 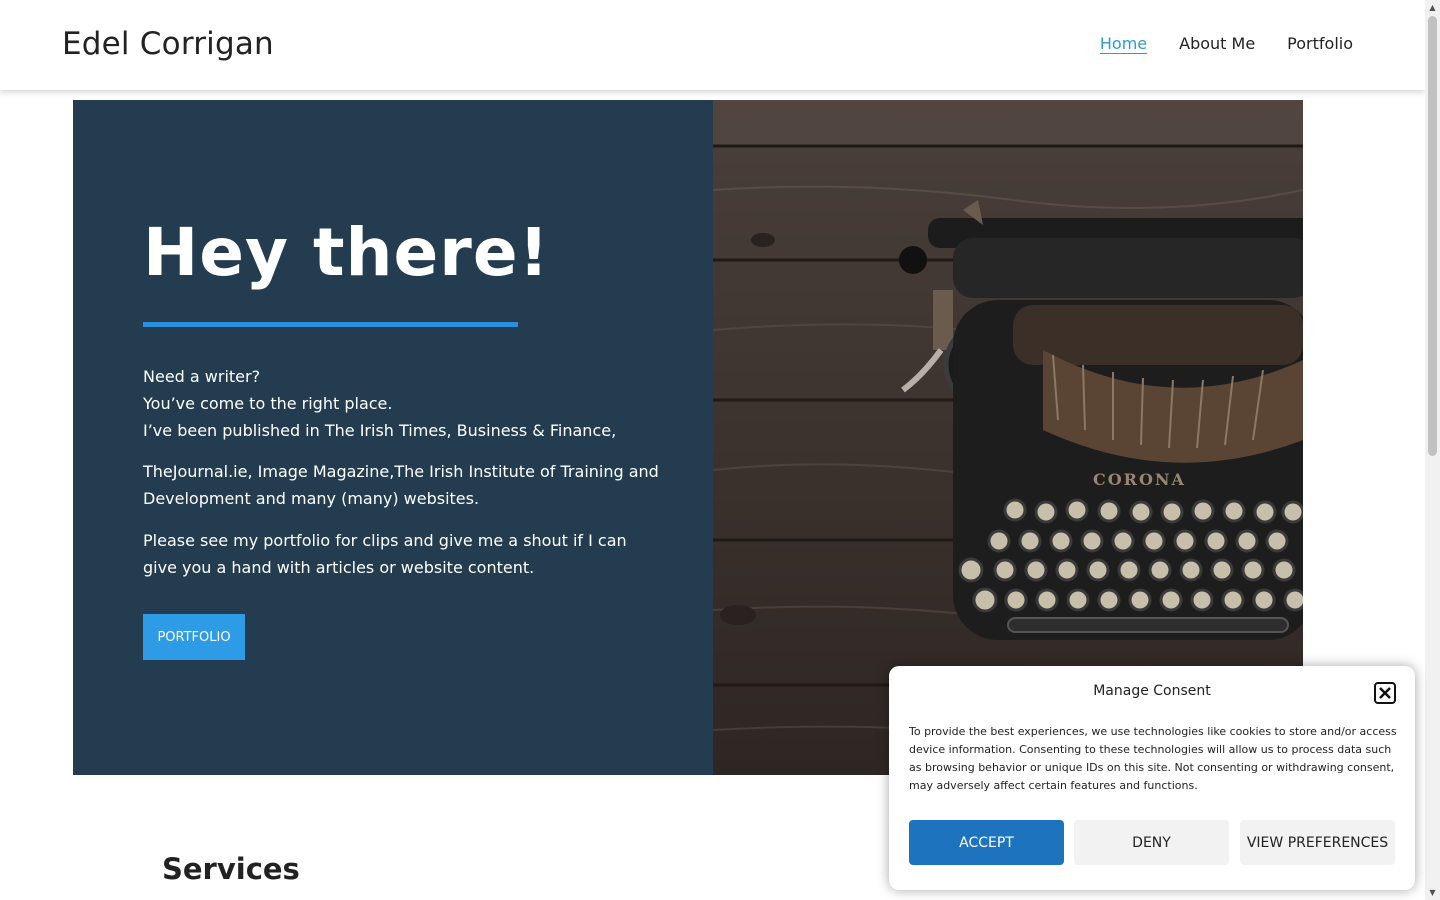 What do you see at coordinates (1139, 479) in the screenshot?
I see `svg-text: CORONA` at bounding box center [1139, 479].